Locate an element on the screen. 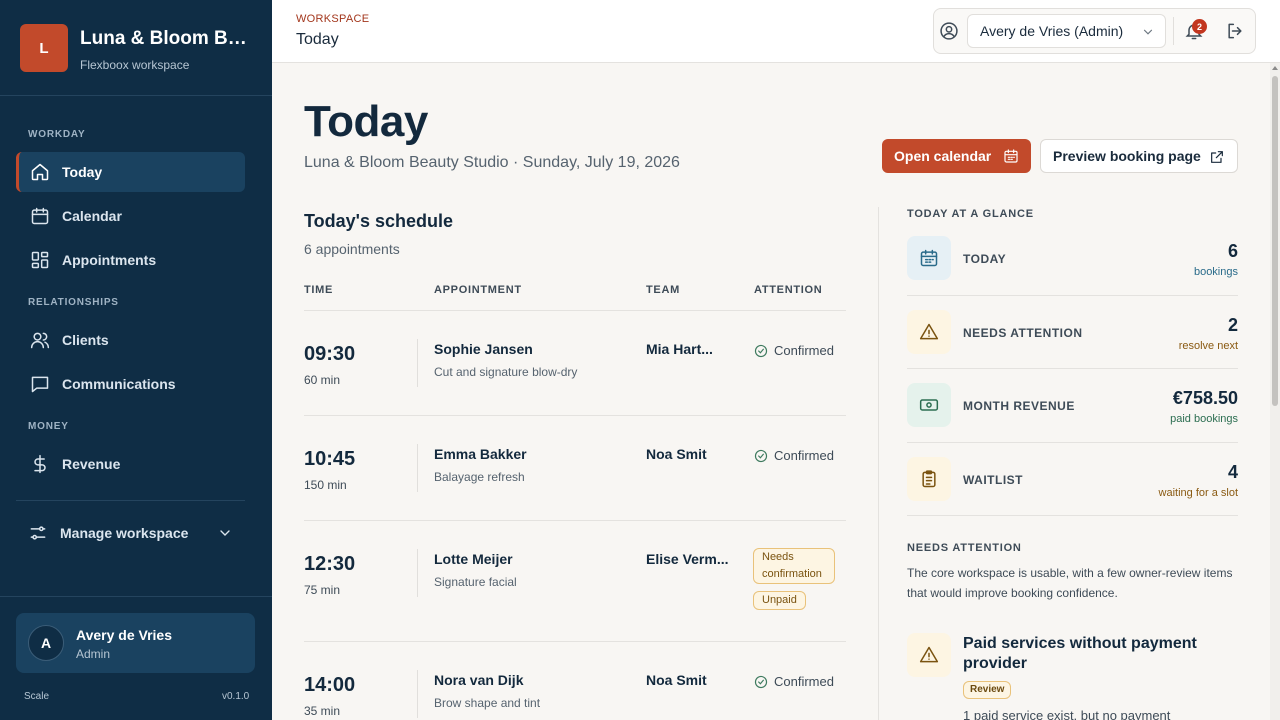 This screenshot has height=720, width=1280. topbar-separator is located at coordinates (1173, 31).